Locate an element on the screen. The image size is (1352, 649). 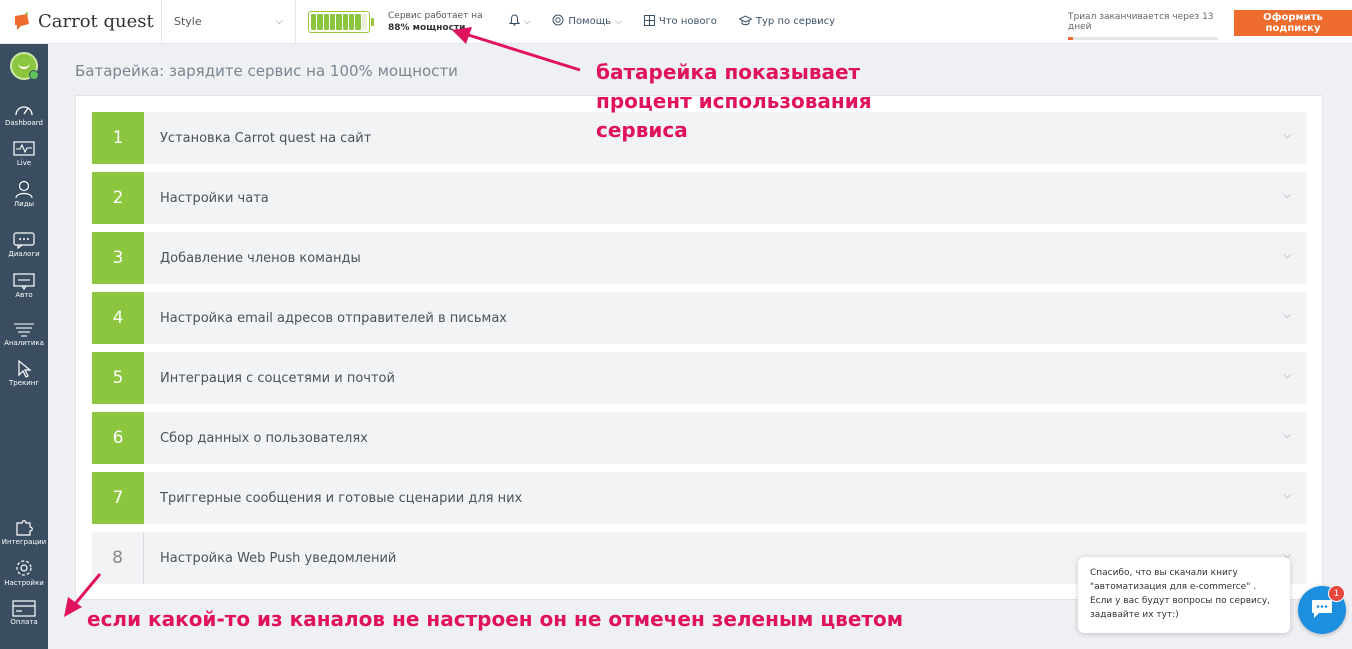
step-number: 4 is located at coordinates (118, 318).